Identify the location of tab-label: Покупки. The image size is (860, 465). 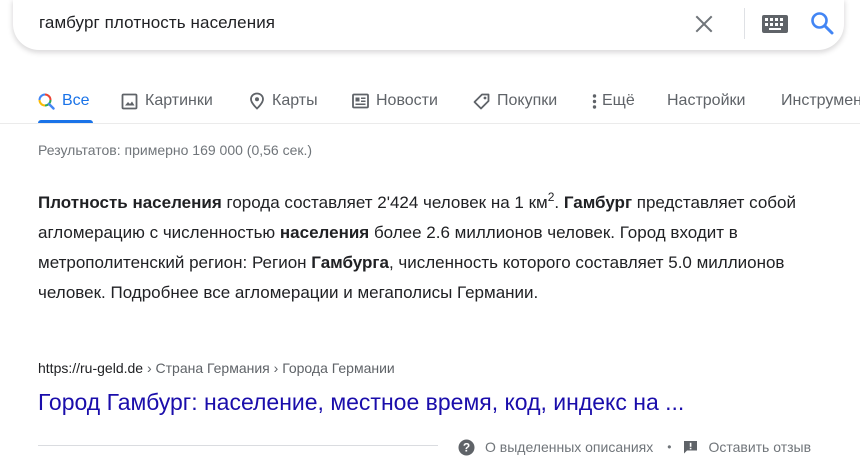
(527, 100).